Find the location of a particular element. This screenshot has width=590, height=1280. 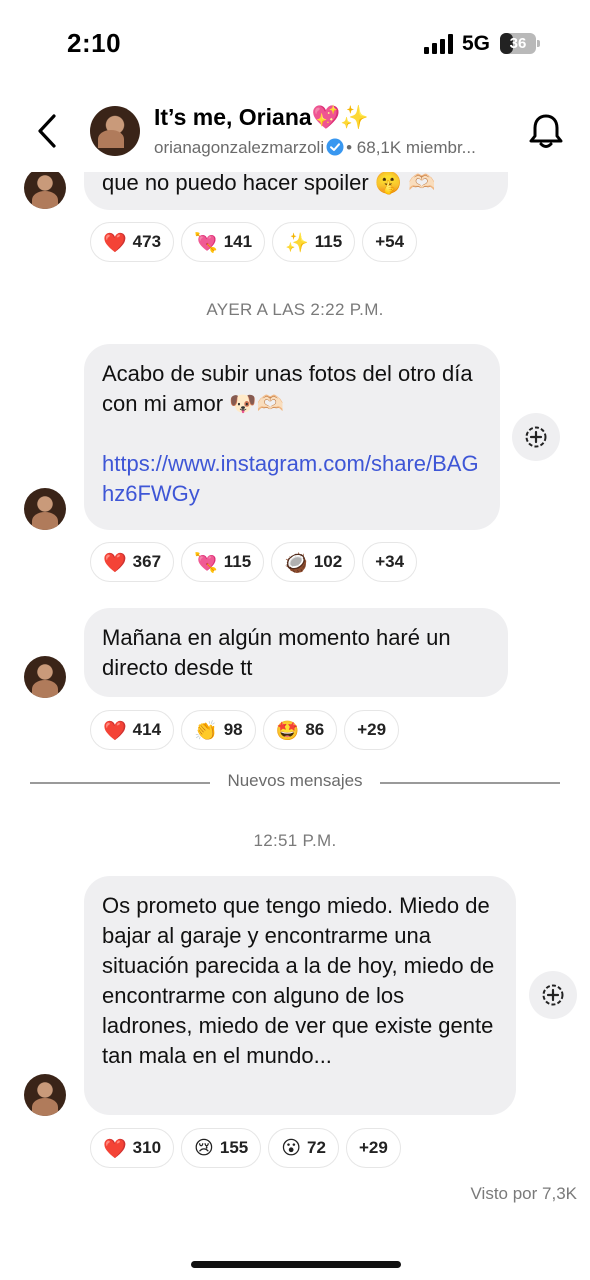

channel-title: It’s me, Oriana💖✨ is located at coordinates (261, 117).